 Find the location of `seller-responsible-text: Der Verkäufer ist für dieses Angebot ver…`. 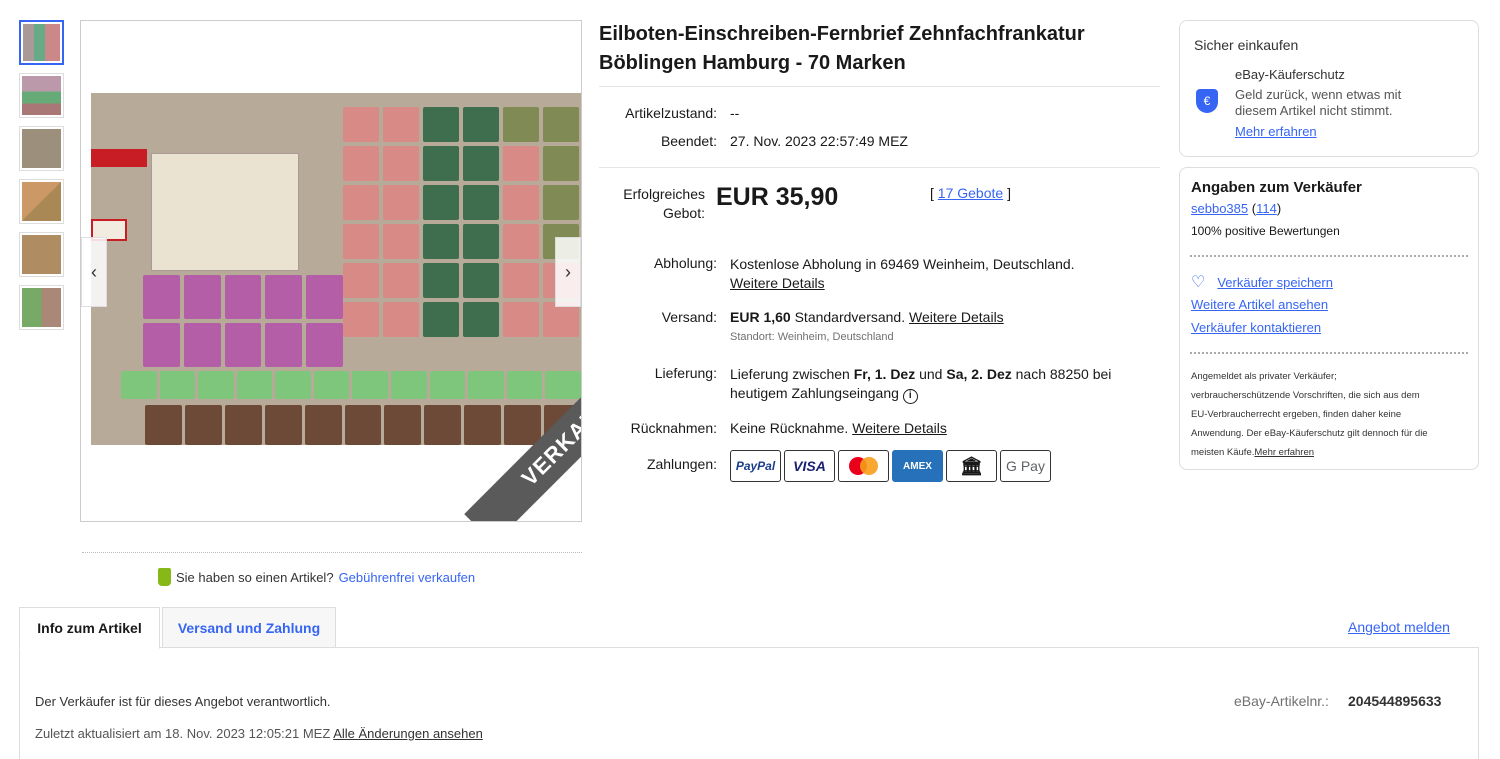

seller-responsible-text: Der Verkäufer ist für dieses Angebot ver… is located at coordinates (183, 701).